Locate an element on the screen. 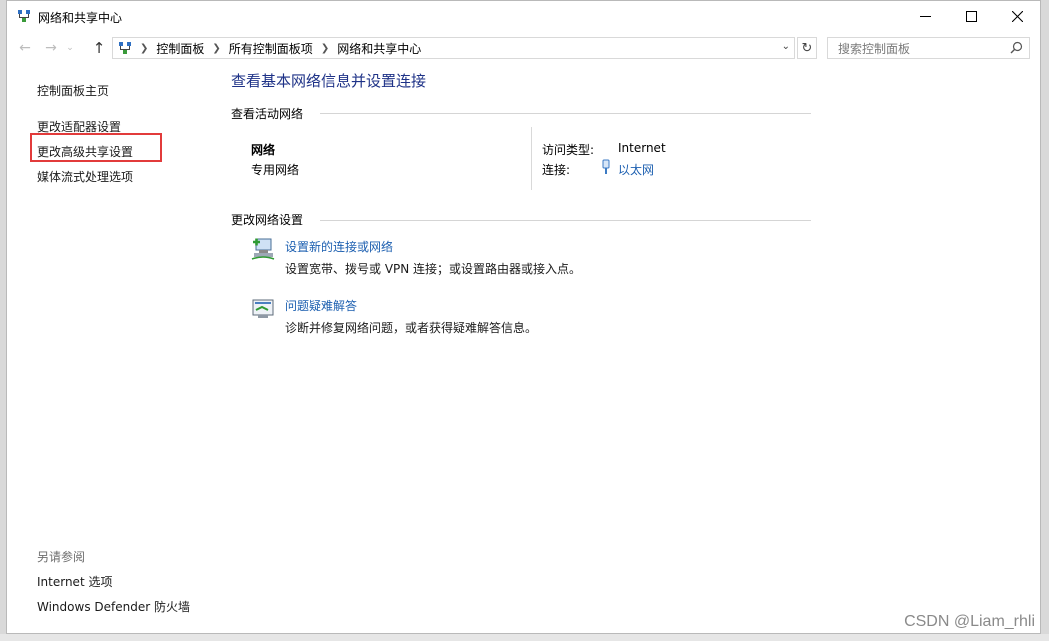 The height and width of the screenshot is (641, 1049). close-icon is located at coordinates (1017, 16).